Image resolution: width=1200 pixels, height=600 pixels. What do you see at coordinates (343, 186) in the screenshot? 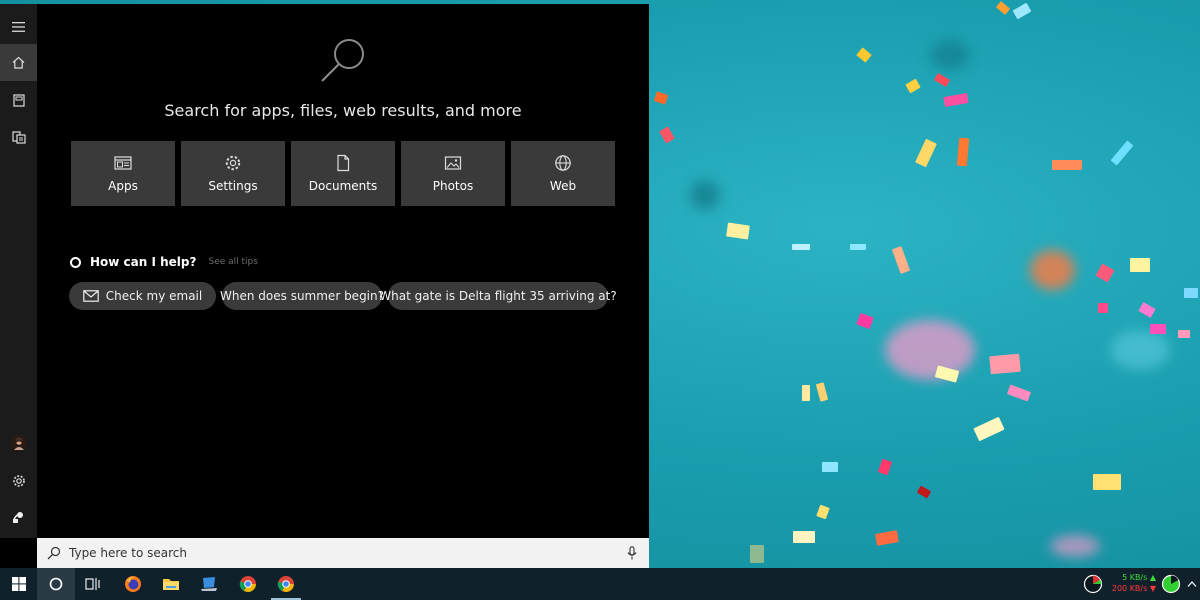
I see `tile-label: Documents` at bounding box center [343, 186].